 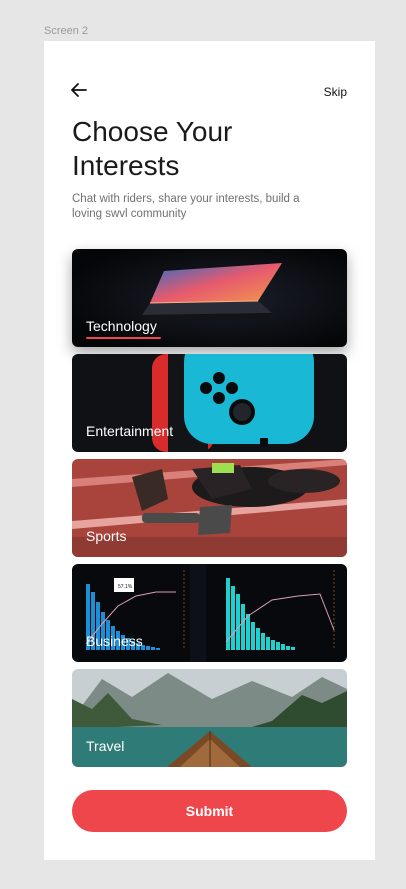 What do you see at coordinates (152, 148) in the screenshot?
I see `page-title: Choose Your Interests` at bounding box center [152, 148].